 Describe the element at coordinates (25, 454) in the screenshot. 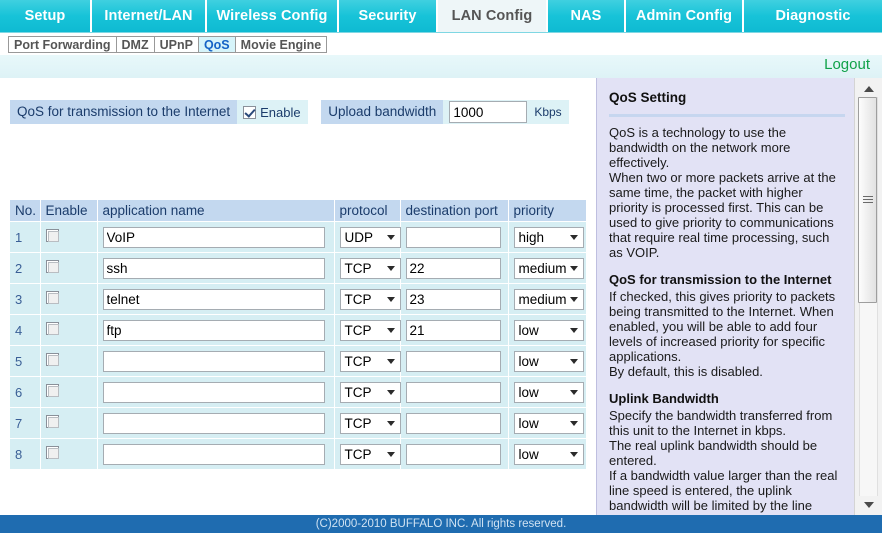

I see `row-number: 8` at that location.